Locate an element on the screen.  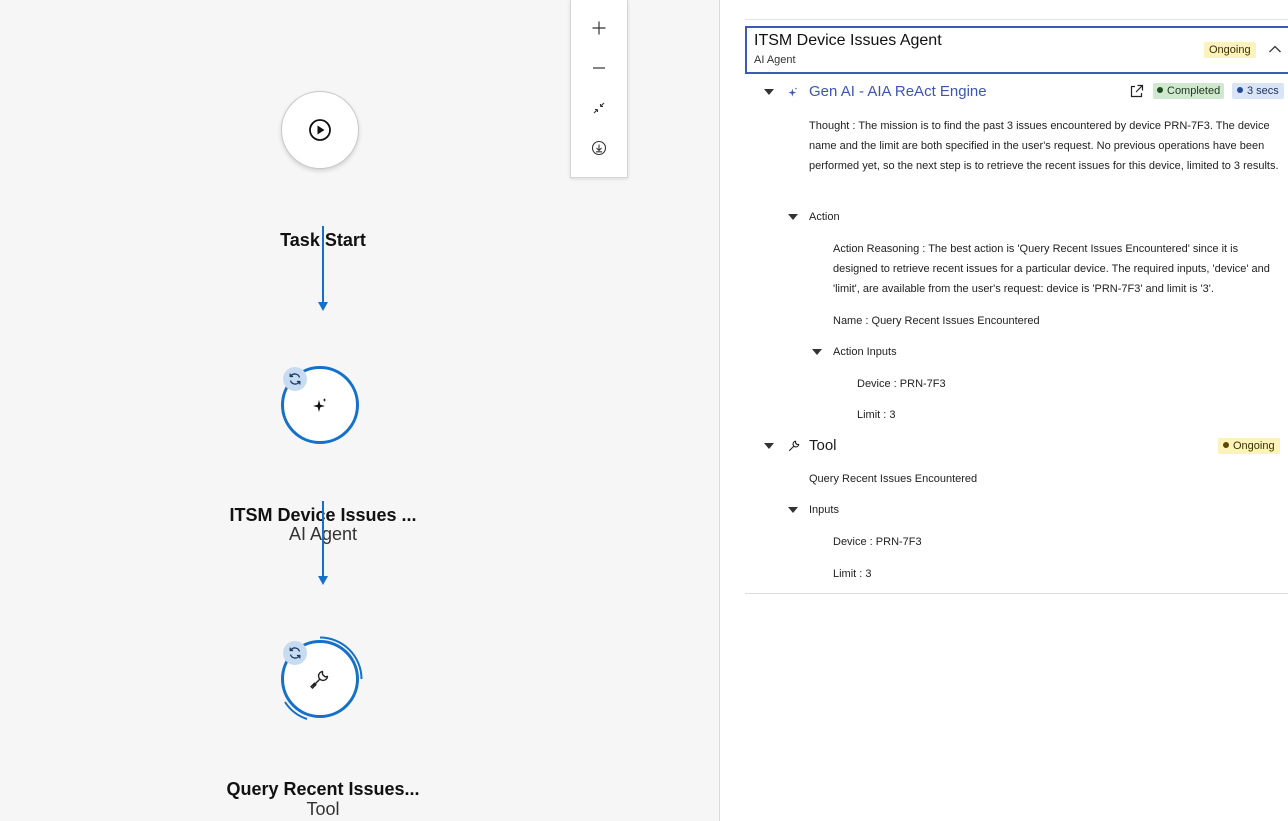
tool-status-badge: Ongoing is located at coordinates (1249, 446).